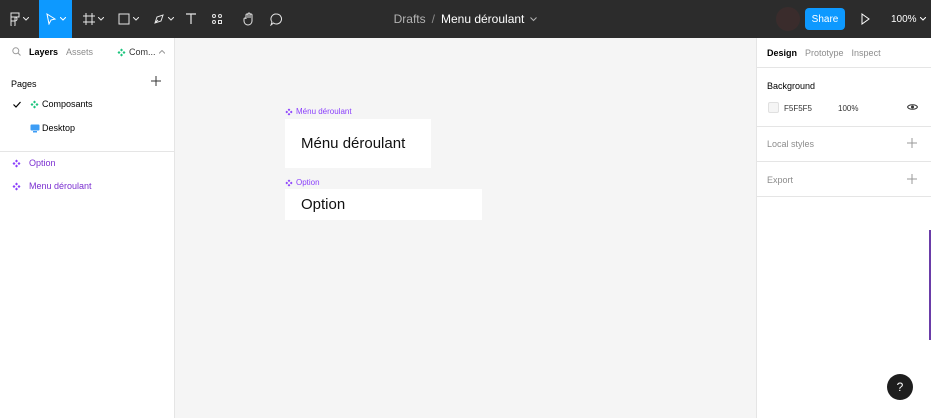  I want to click on background-hex-input: F5F5F5, so click(798, 108).